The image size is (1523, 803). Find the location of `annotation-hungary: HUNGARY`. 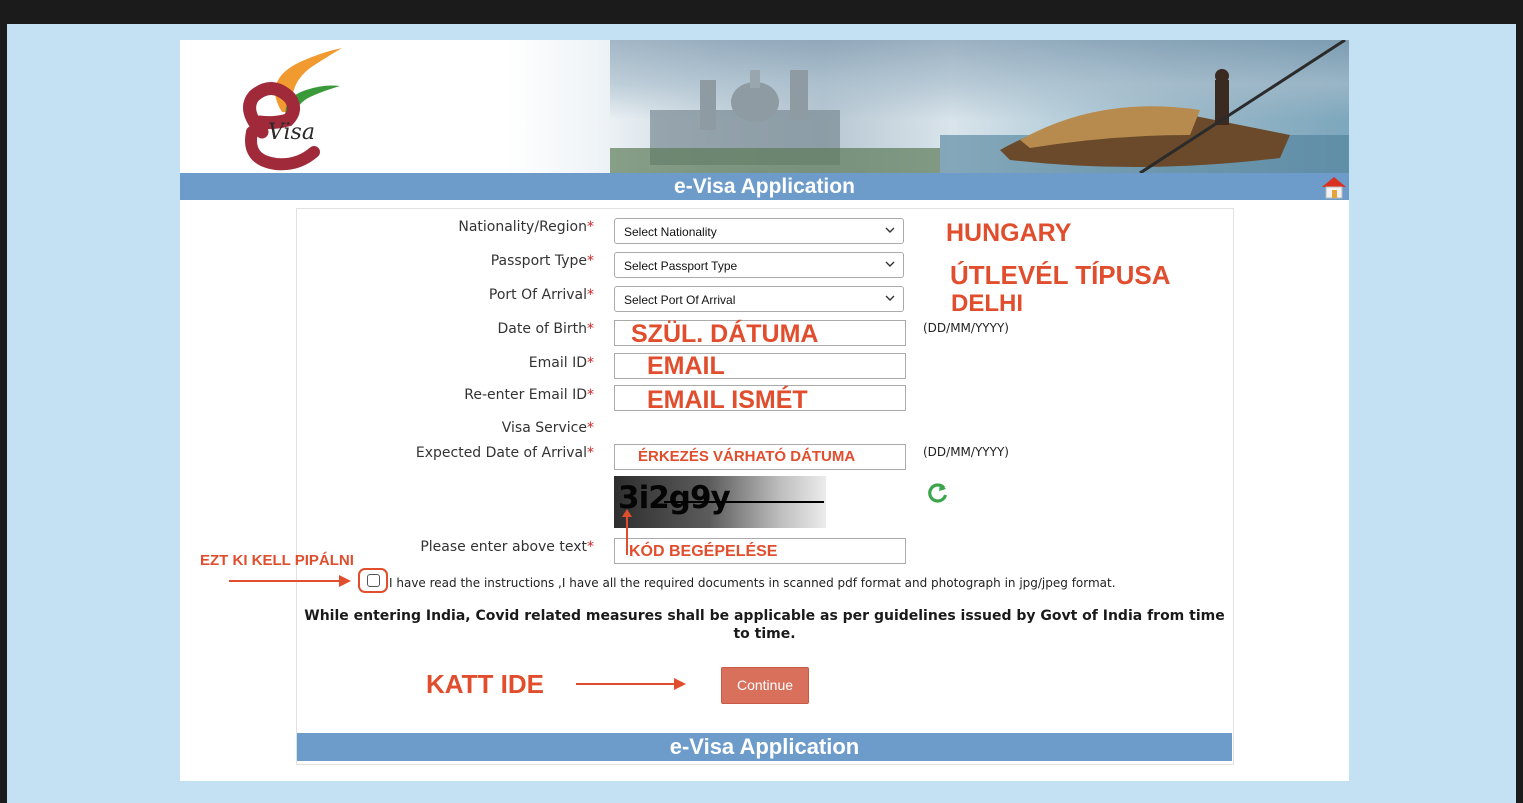

annotation-hungary: HUNGARY is located at coordinates (1009, 233).